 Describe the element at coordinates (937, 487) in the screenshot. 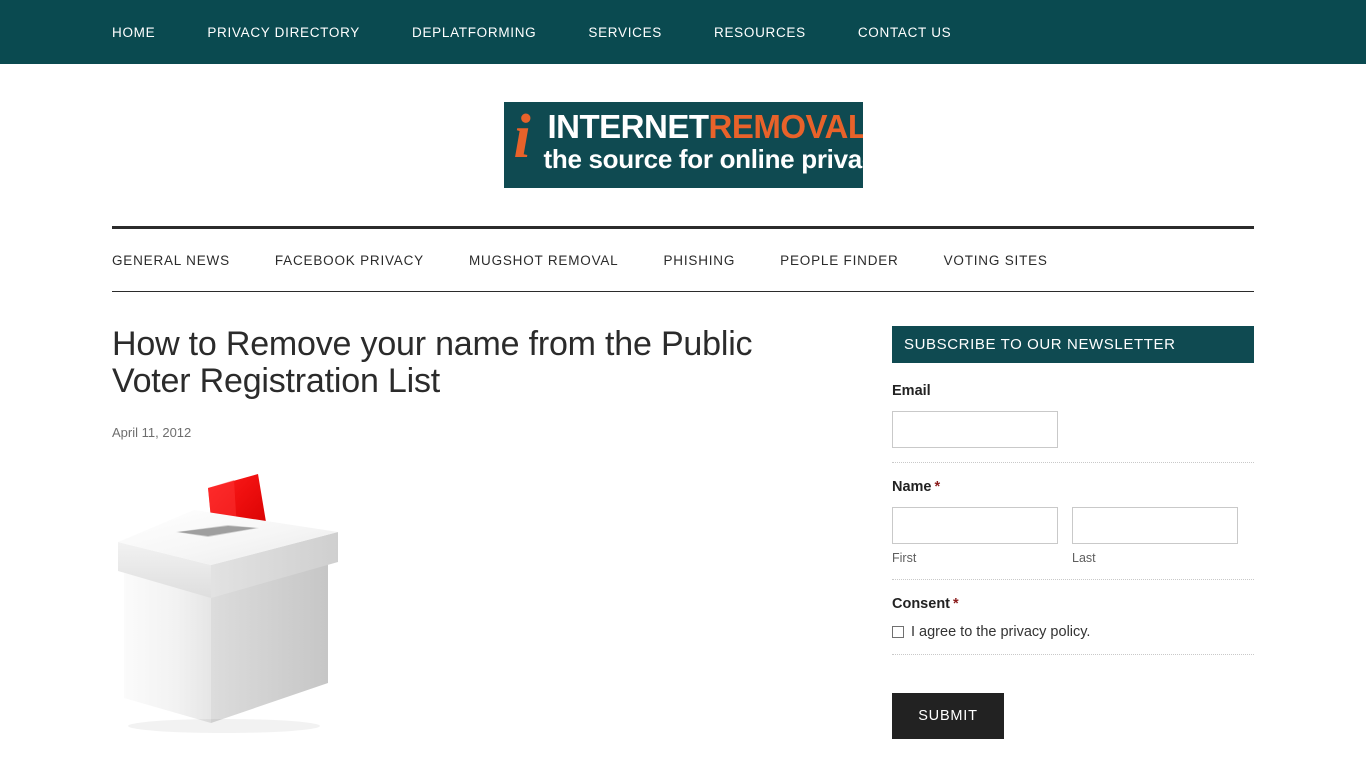

I see `name-required-marker: *` at that location.